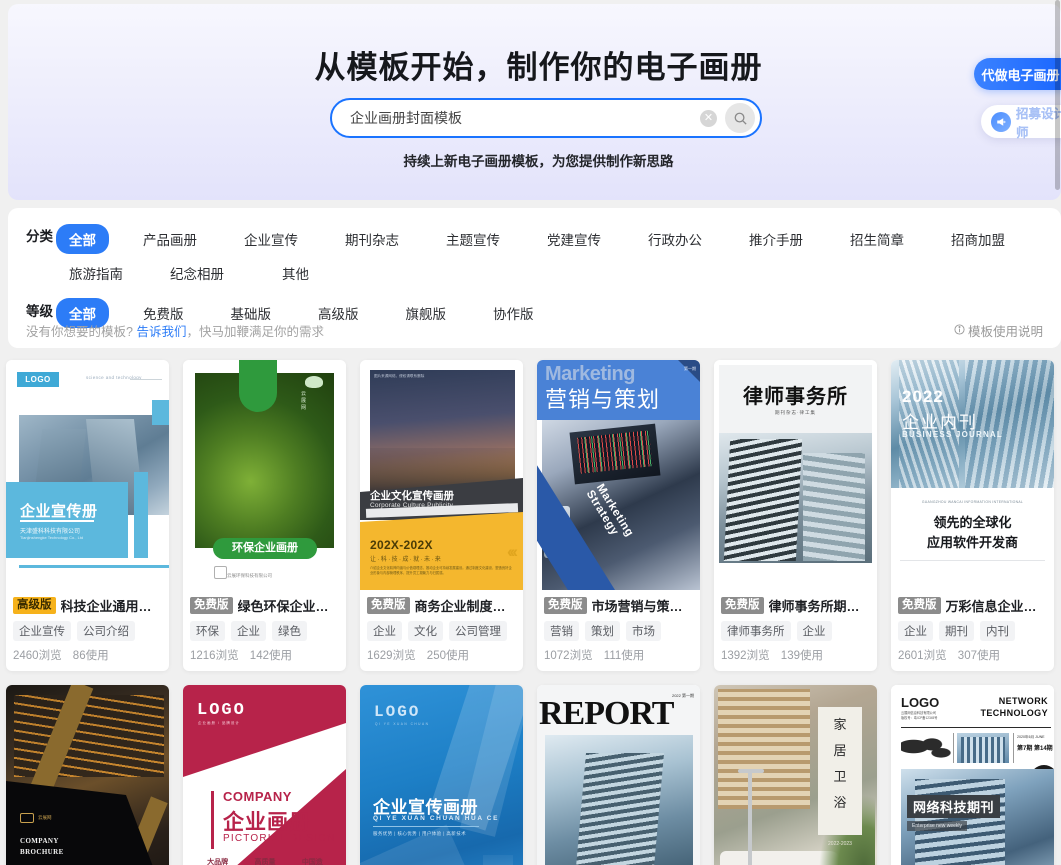 Image resolution: width=1061 pixels, height=865 pixels. What do you see at coordinates (516, 118) in the screenshot?
I see `search-input` at bounding box center [516, 118].